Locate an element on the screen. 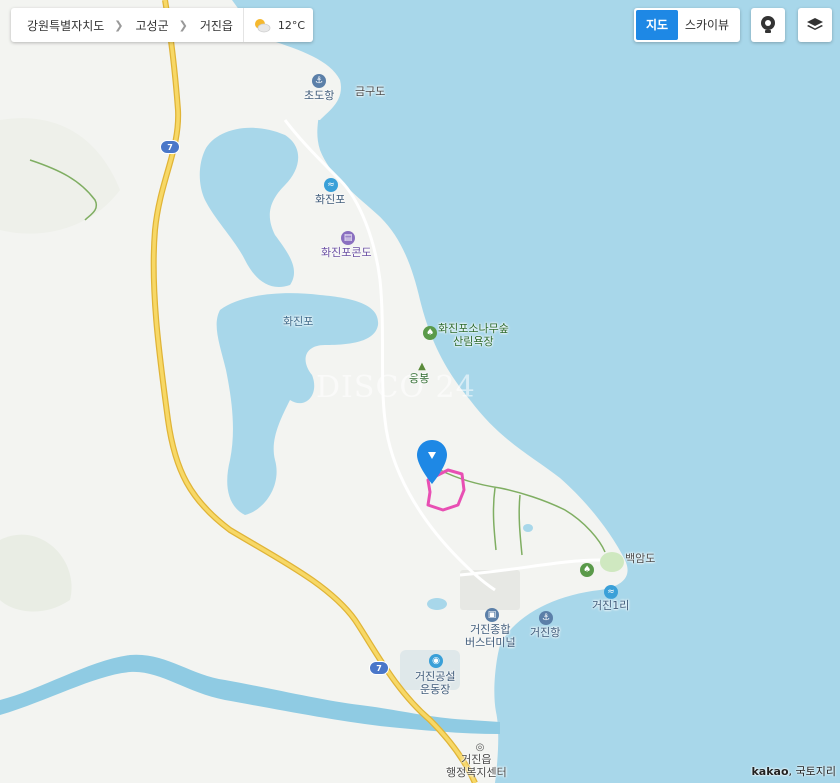  layers-icon is located at coordinates (815, 24).